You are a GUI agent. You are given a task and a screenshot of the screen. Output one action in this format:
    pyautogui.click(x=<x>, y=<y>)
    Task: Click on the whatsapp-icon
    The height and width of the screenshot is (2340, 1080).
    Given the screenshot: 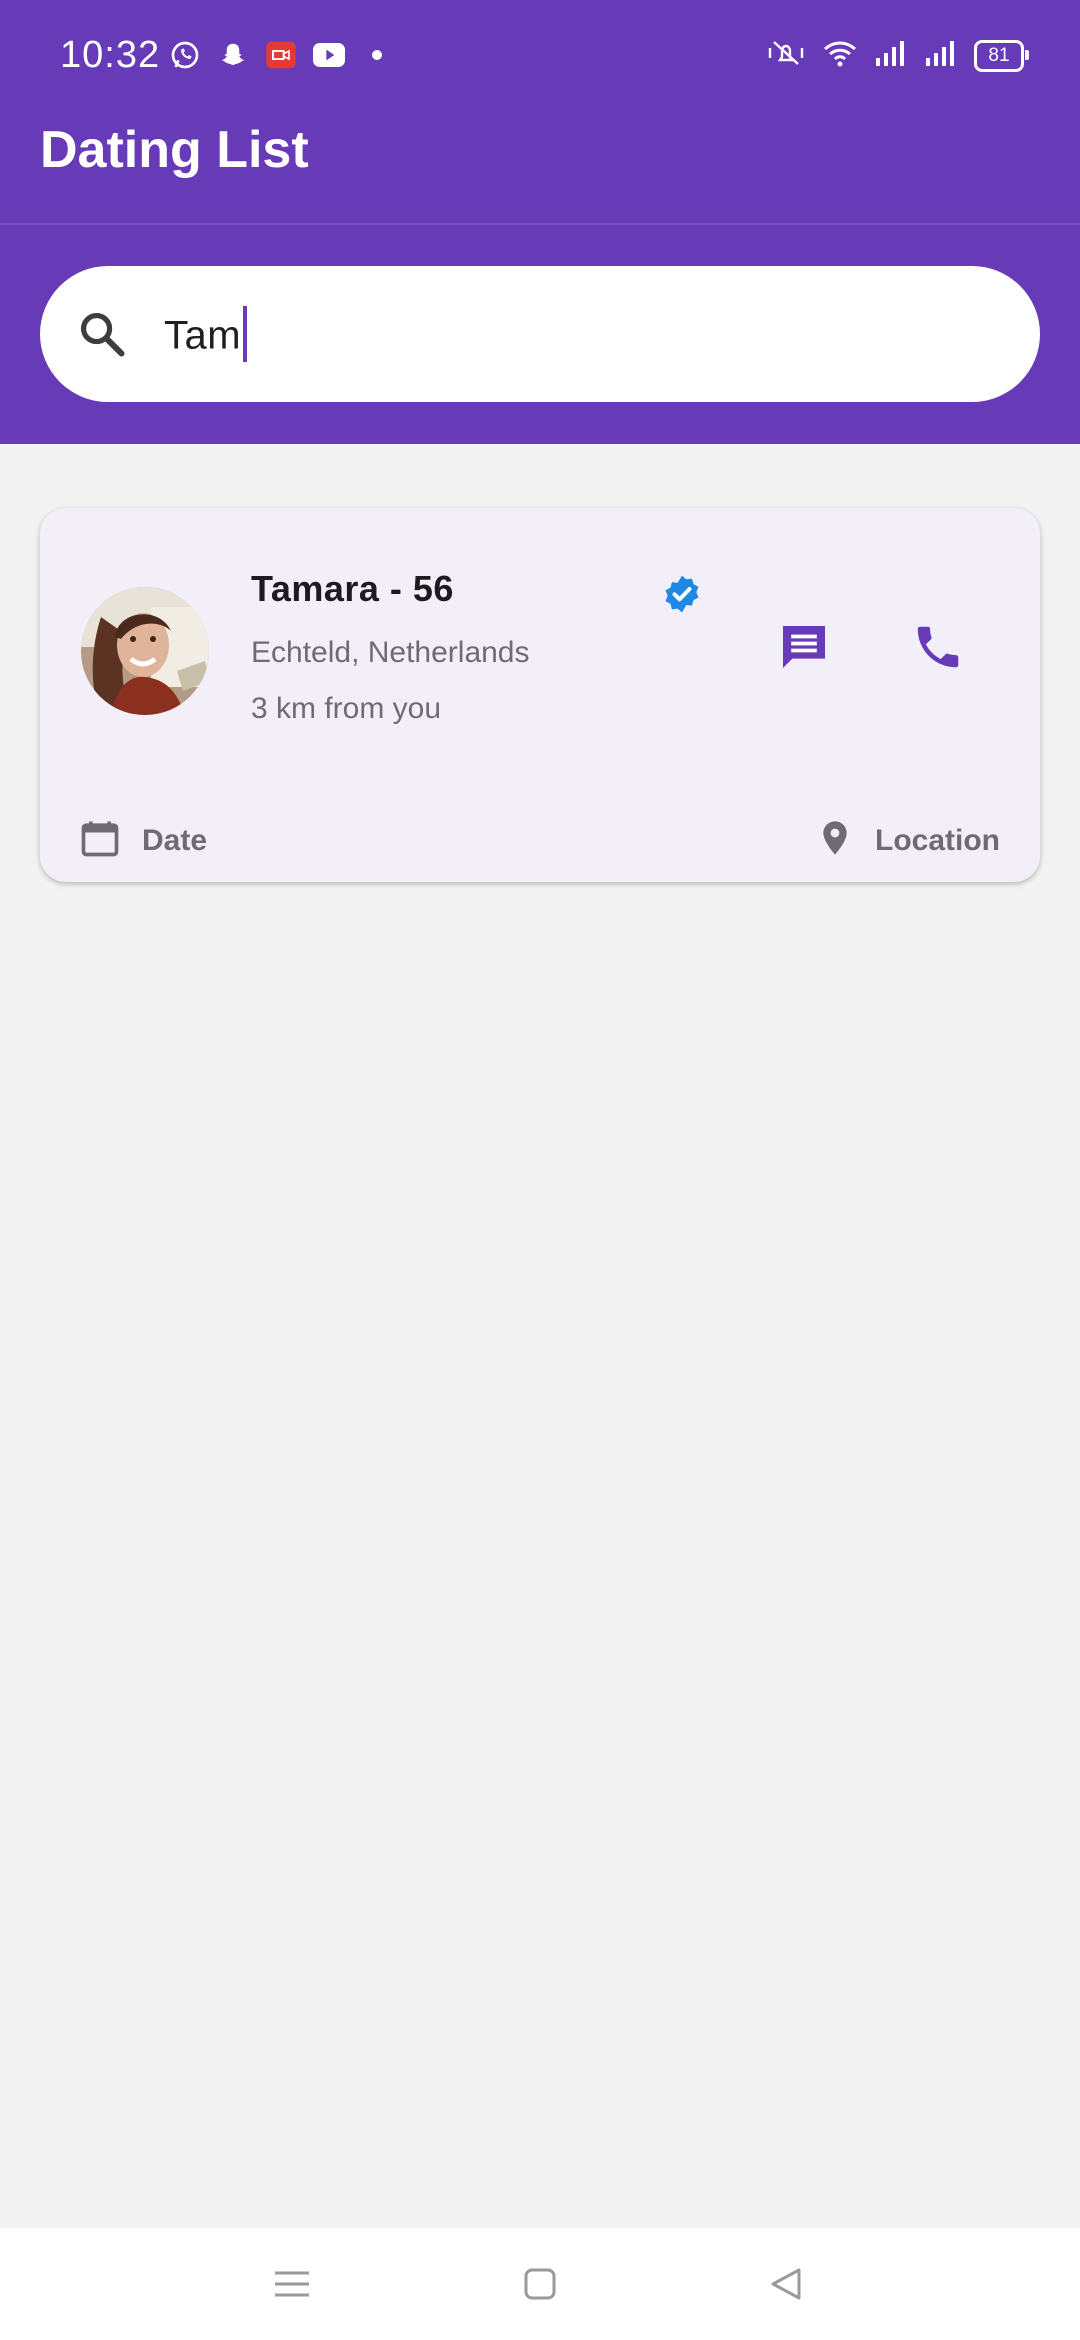 What is the action you would take?
    pyautogui.click(x=185, y=55)
    